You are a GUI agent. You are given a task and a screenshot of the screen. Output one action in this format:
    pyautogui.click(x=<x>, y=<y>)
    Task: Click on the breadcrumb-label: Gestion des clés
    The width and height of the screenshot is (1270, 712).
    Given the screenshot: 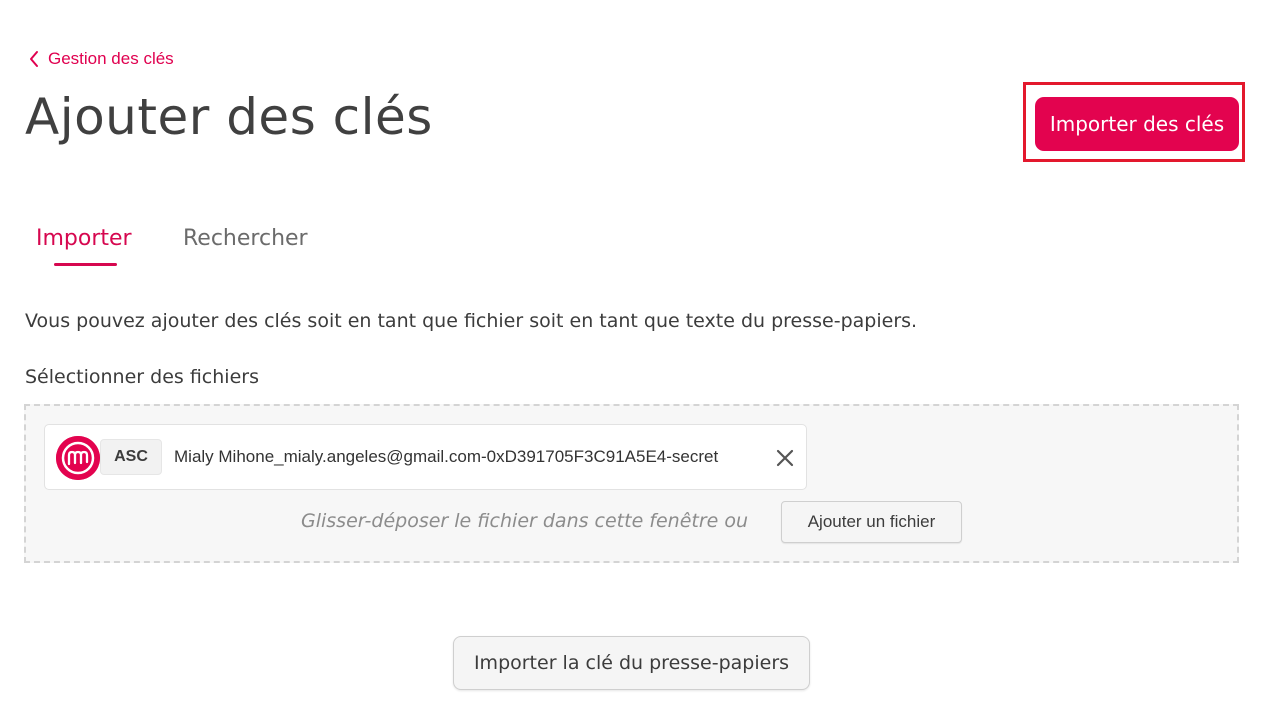 What is the action you would take?
    pyautogui.click(x=111, y=59)
    